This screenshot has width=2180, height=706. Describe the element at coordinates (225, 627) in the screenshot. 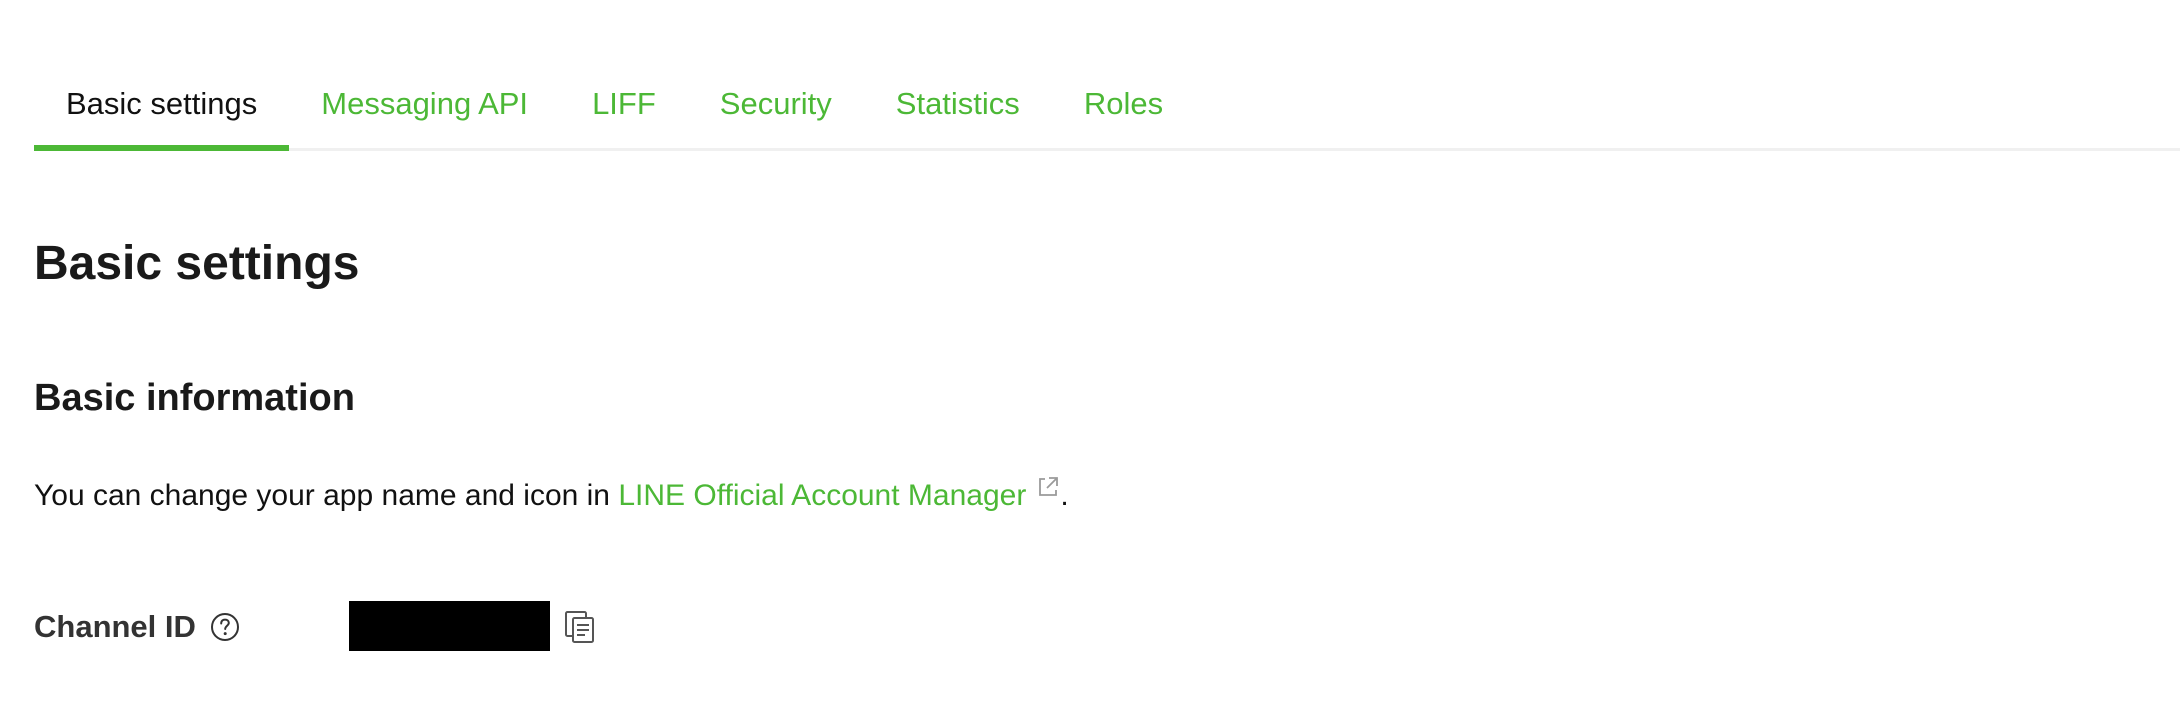

I see `question-circle-icon` at that location.